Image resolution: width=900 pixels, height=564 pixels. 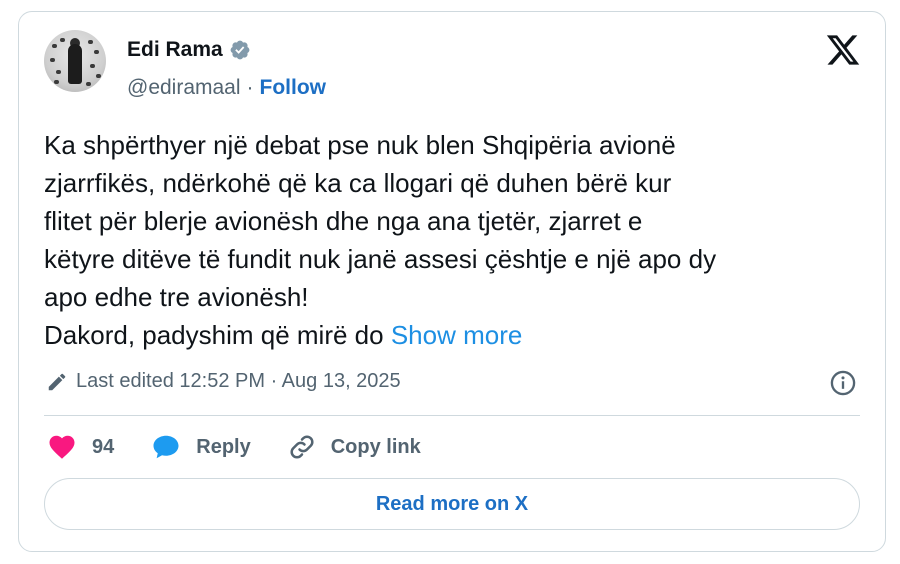 I want to click on reply-button: Reply, so click(x=200, y=447).